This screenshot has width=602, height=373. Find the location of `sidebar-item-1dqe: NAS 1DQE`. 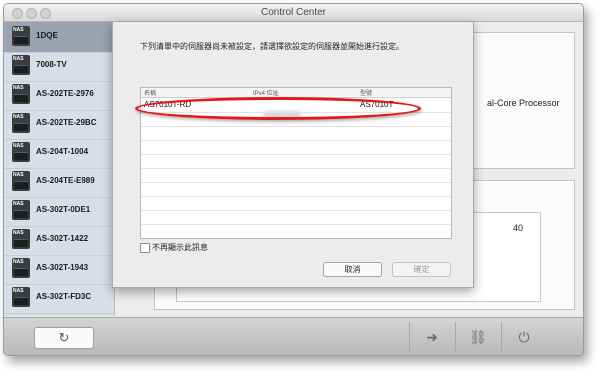

sidebar-item-1dqe: NAS 1DQE is located at coordinates (59, 37).